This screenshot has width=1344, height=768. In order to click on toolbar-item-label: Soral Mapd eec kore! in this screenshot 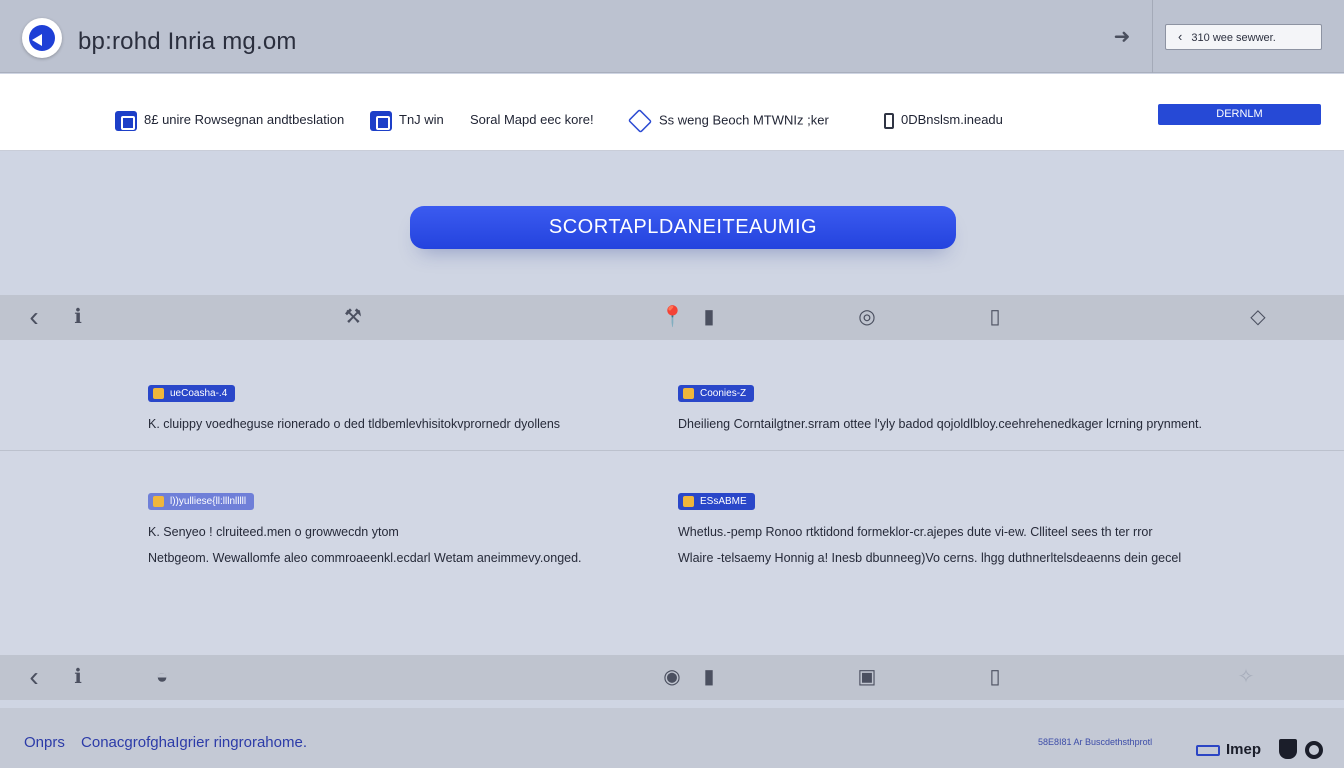, I will do `click(532, 119)`.